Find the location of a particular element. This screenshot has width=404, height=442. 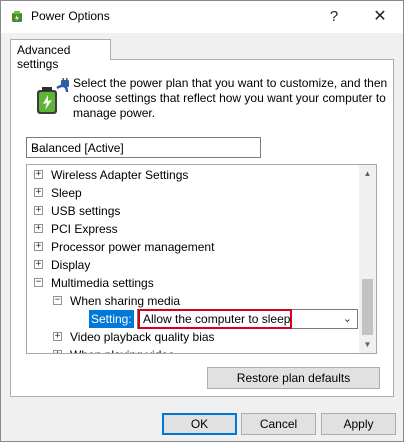

battery-plug-icon is located at coordinates (53, 96).